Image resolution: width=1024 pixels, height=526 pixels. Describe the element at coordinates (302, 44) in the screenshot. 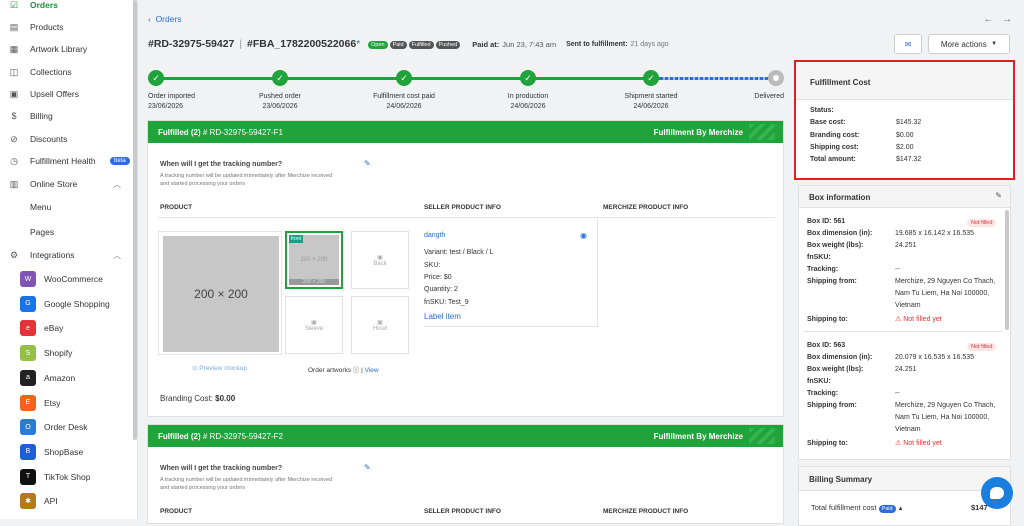

I see `fba-id: #FBA_1782200522066` at that location.